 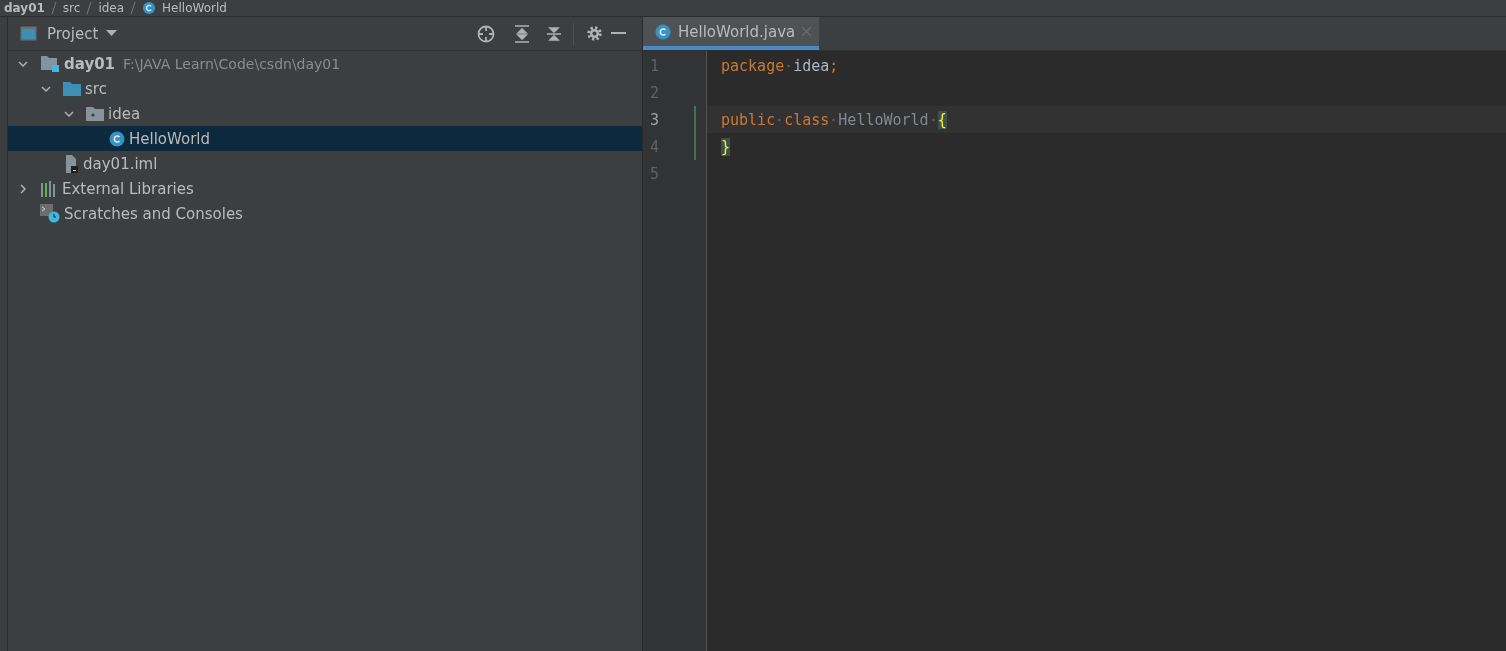 What do you see at coordinates (24, 8) in the screenshot?
I see `breadcrumb-item: day01` at bounding box center [24, 8].